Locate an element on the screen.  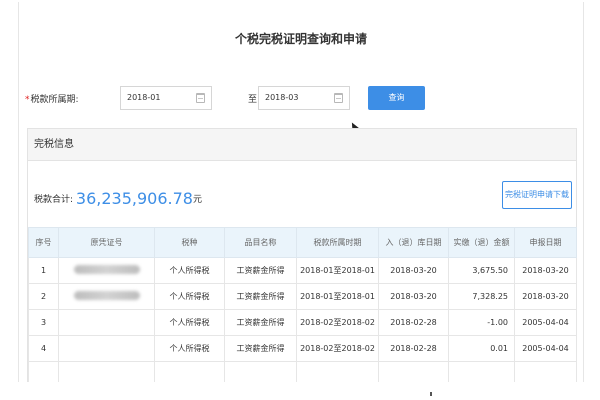
cell-period is located at coordinates (337, 371).